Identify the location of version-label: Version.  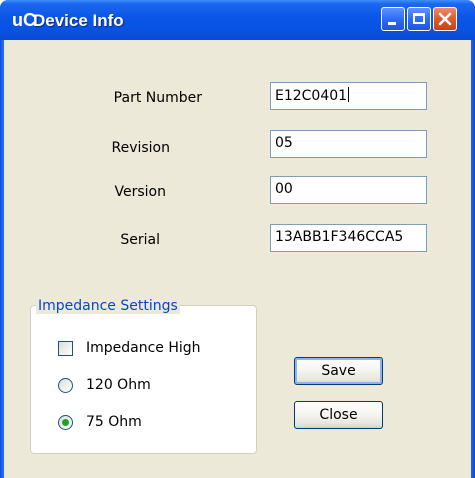
(140, 192).